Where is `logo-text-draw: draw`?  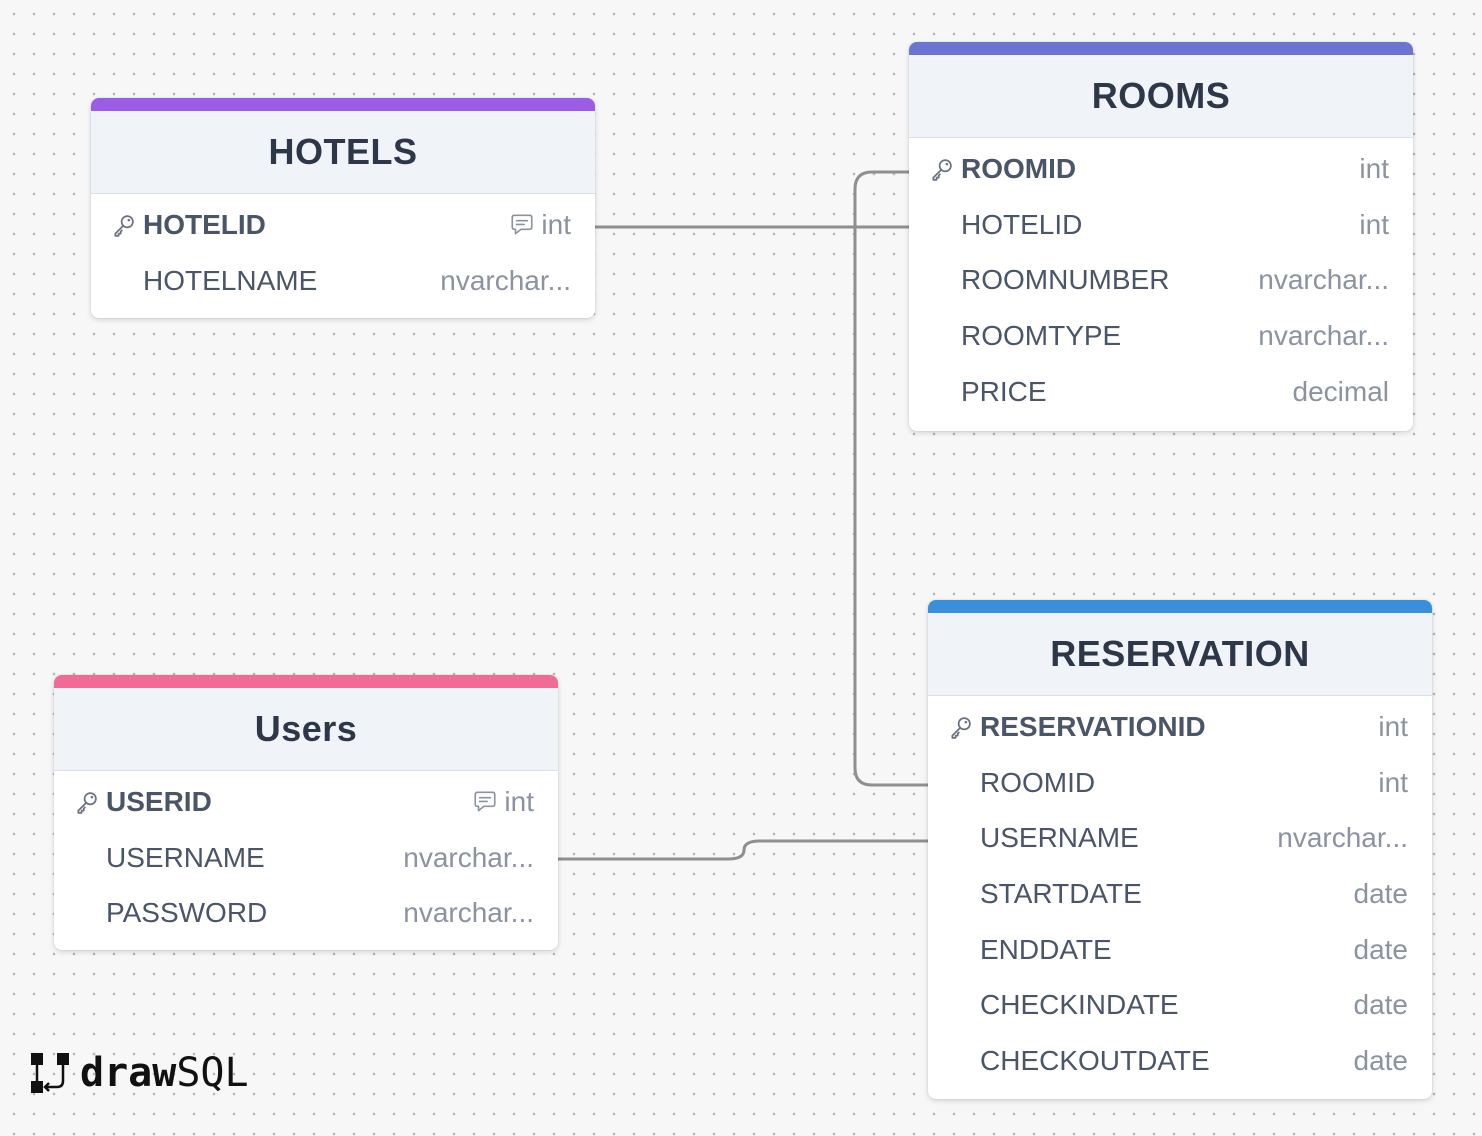 logo-text-draw: draw is located at coordinates (128, 1073).